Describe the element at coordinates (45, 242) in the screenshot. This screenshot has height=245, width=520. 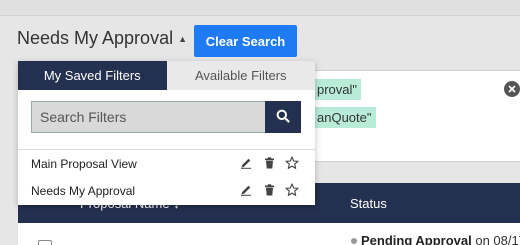
I see `row-checkbox` at that location.